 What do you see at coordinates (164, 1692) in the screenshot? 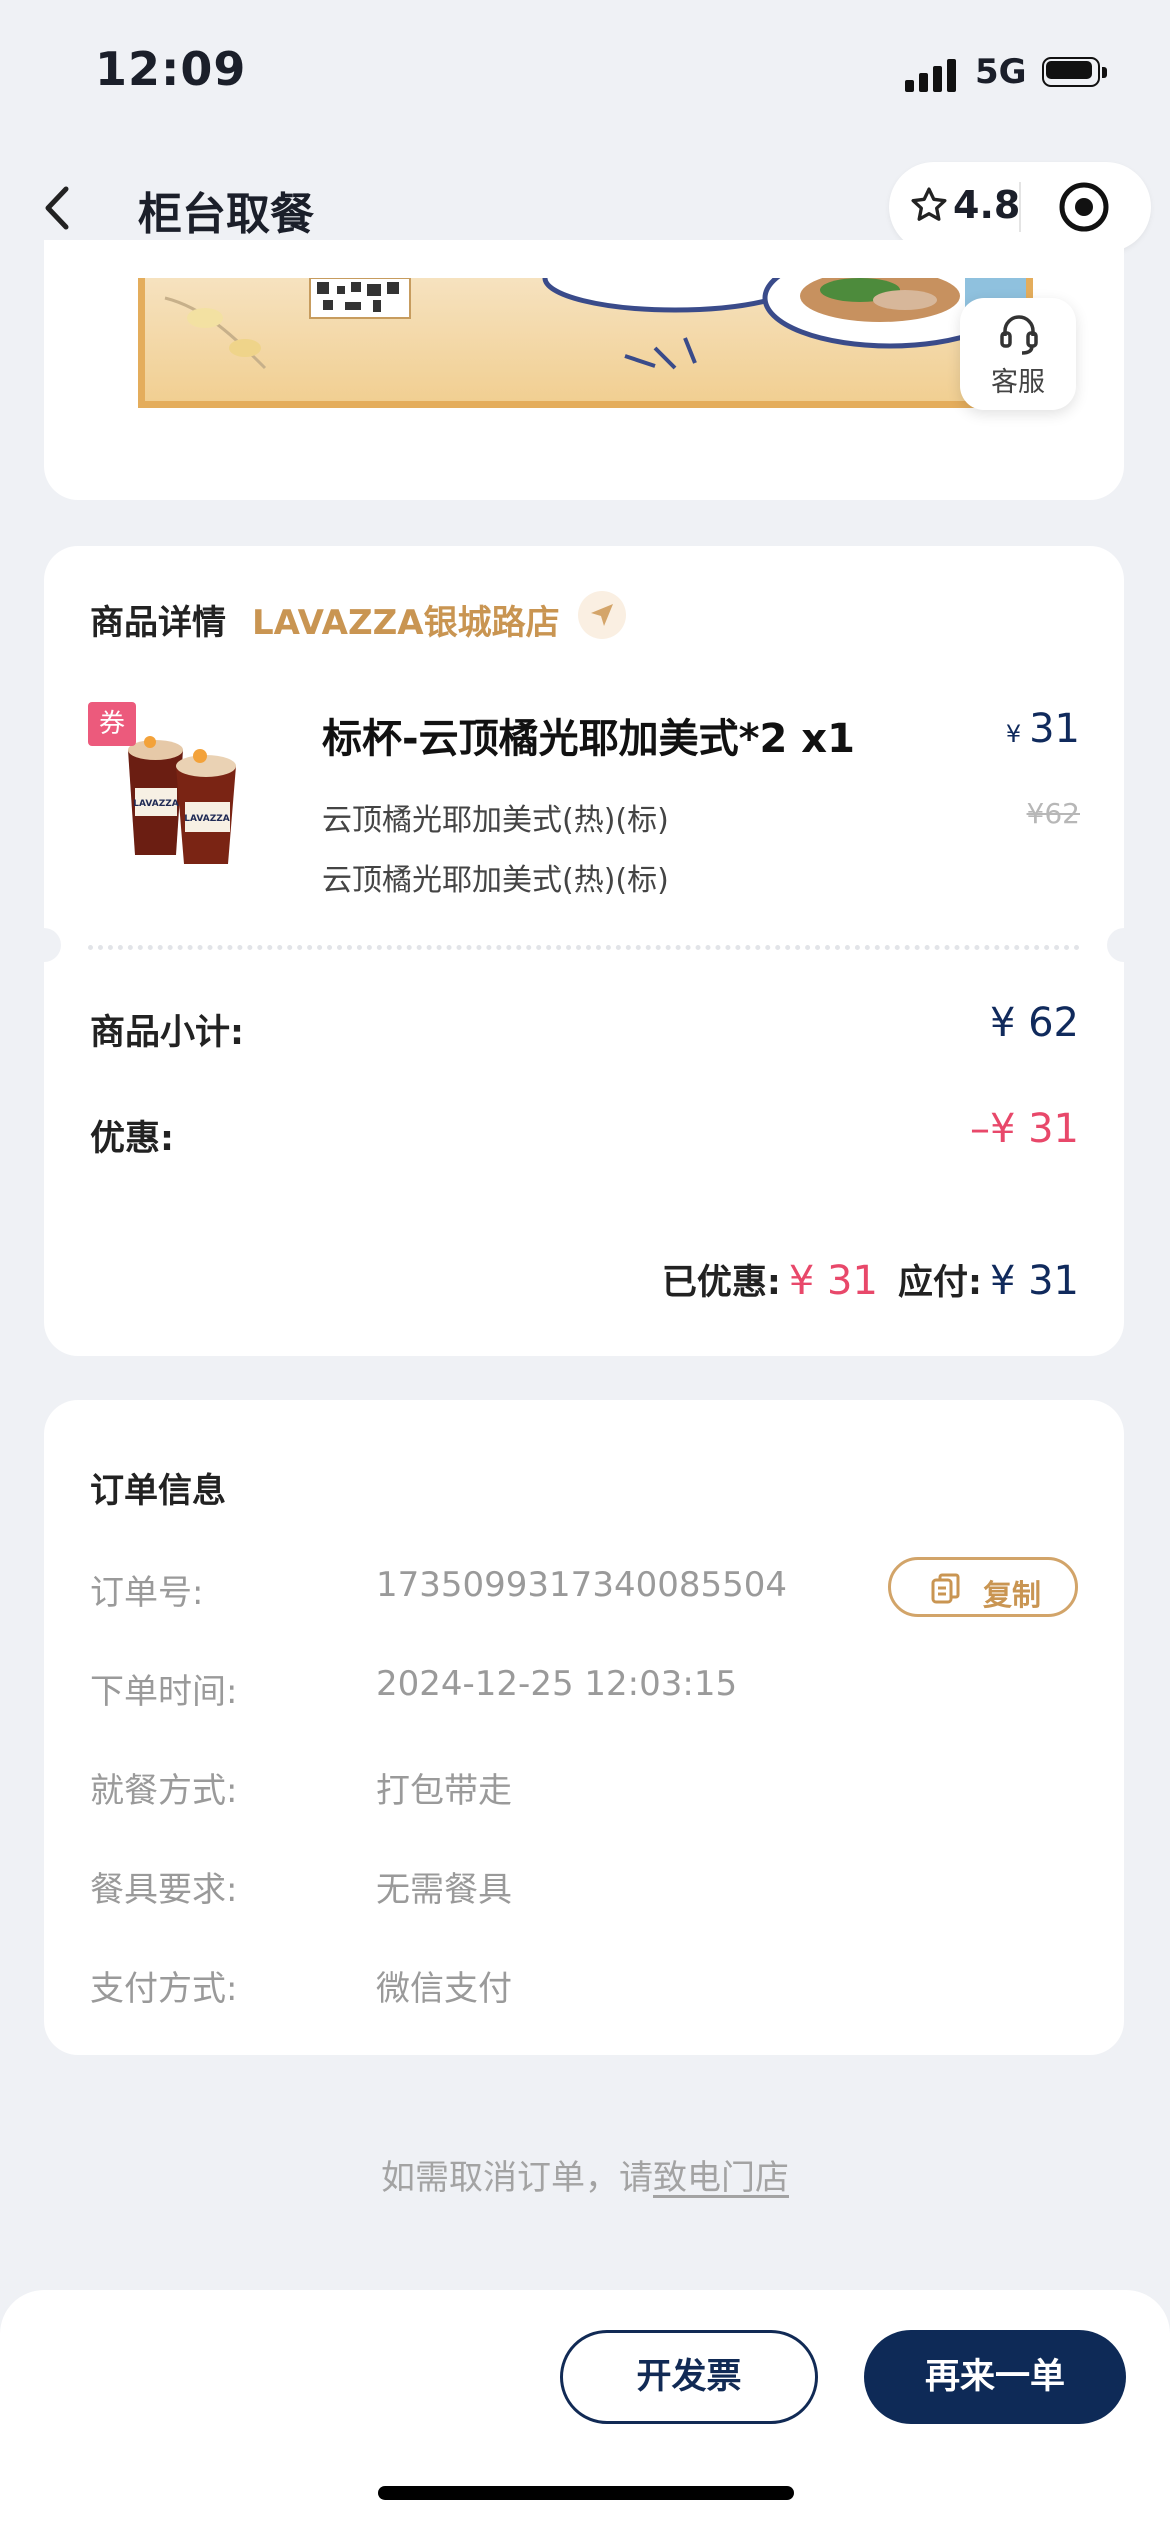
I see `order-time-label: 下单时间:` at bounding box center [164, 1692].